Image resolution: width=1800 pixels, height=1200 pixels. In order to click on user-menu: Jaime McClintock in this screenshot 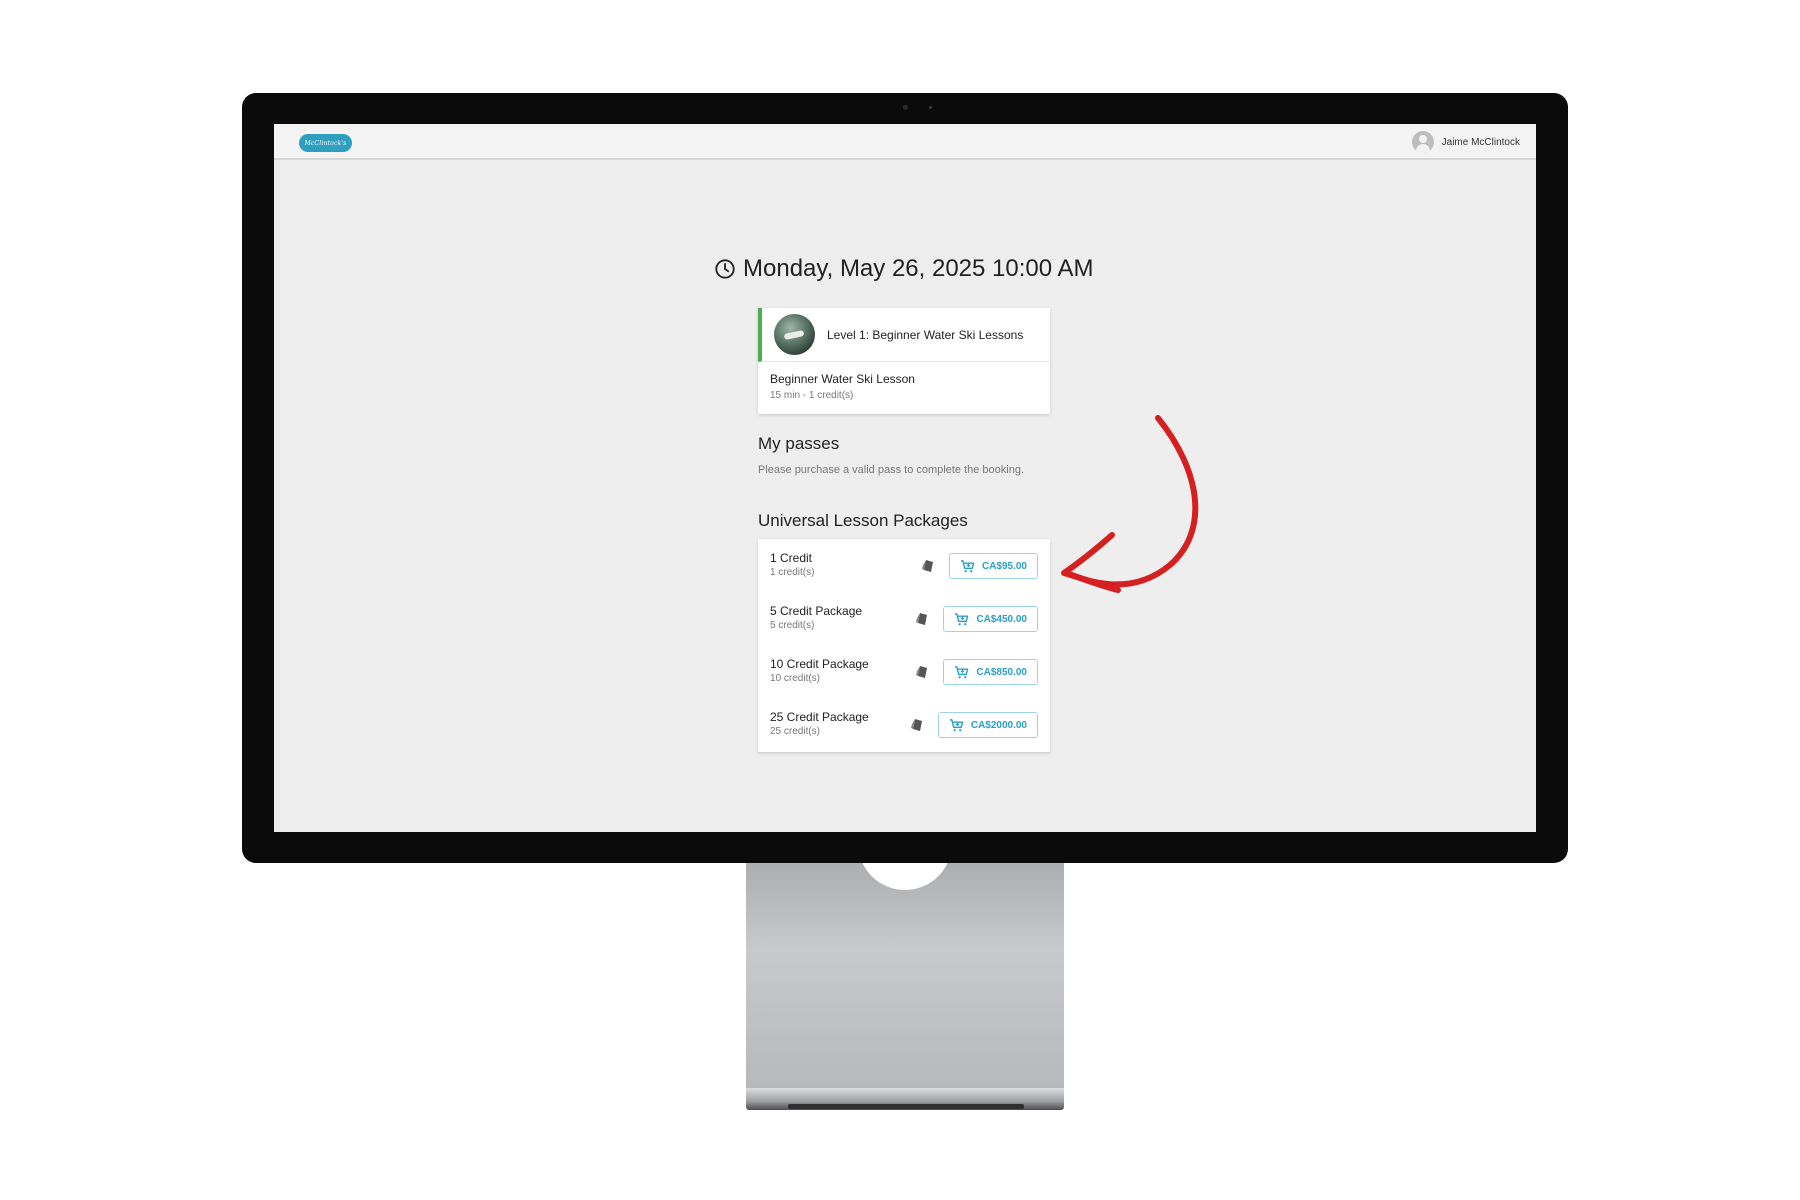, I will do `click(1465, 142)`.